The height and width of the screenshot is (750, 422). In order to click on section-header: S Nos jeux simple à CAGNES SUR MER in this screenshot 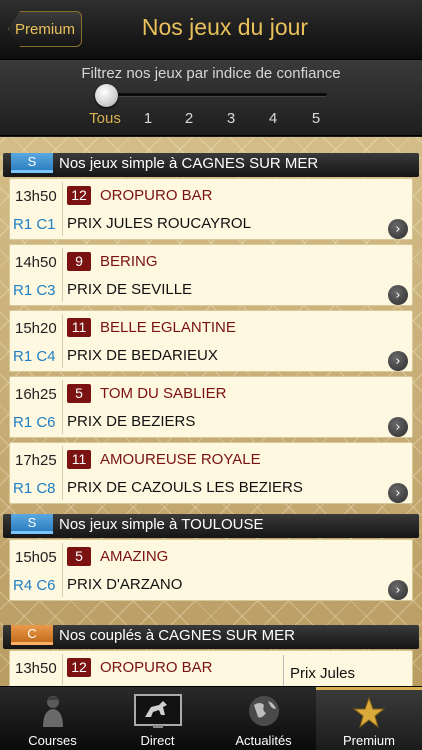, I will do `click(211, 165)`.